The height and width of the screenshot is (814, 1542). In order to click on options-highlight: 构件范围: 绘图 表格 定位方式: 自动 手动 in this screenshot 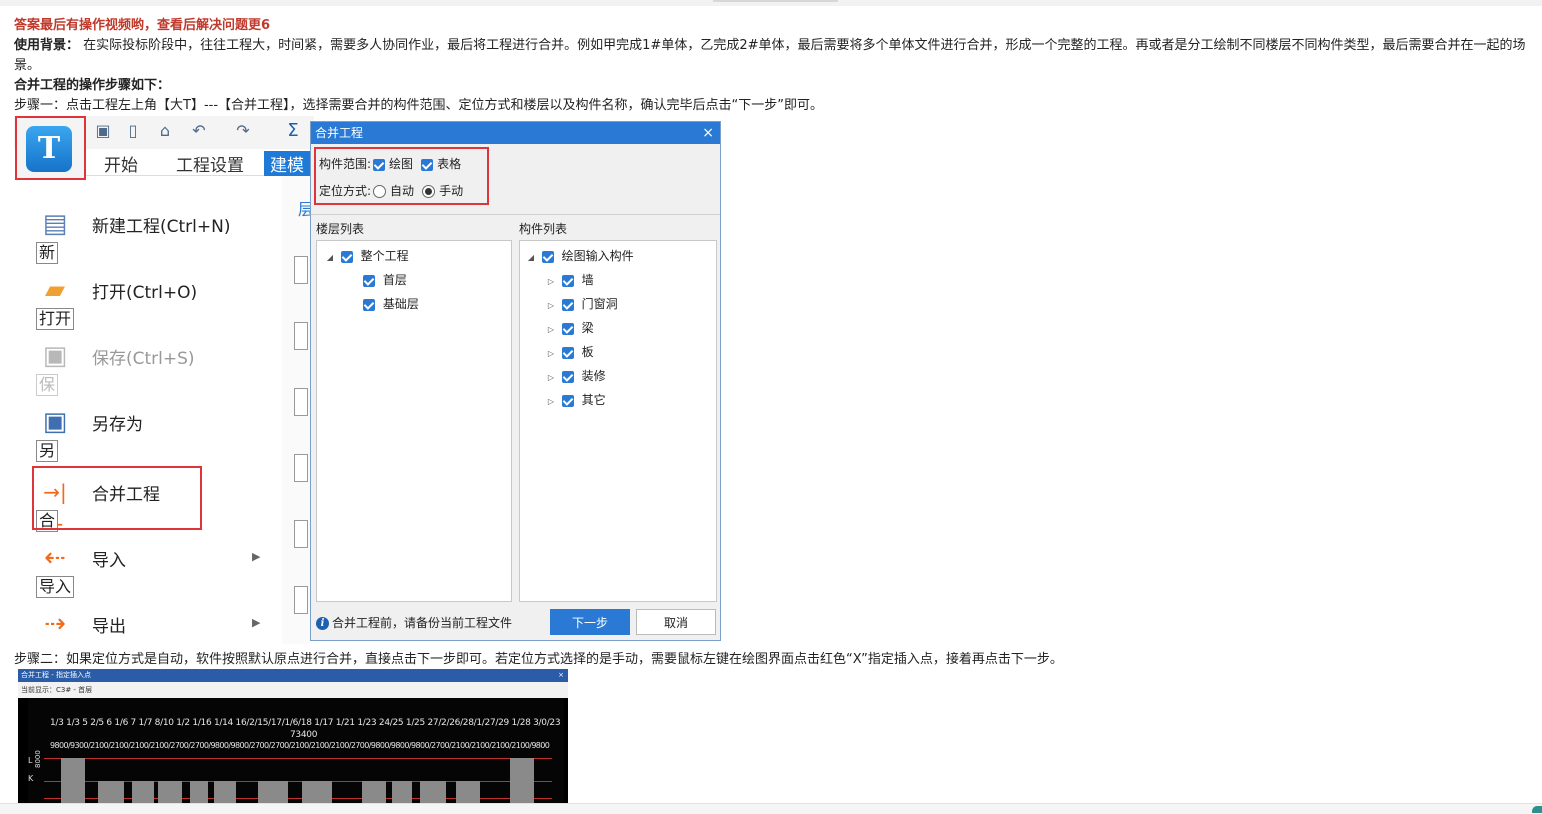, I will do `click(401, 176)`.